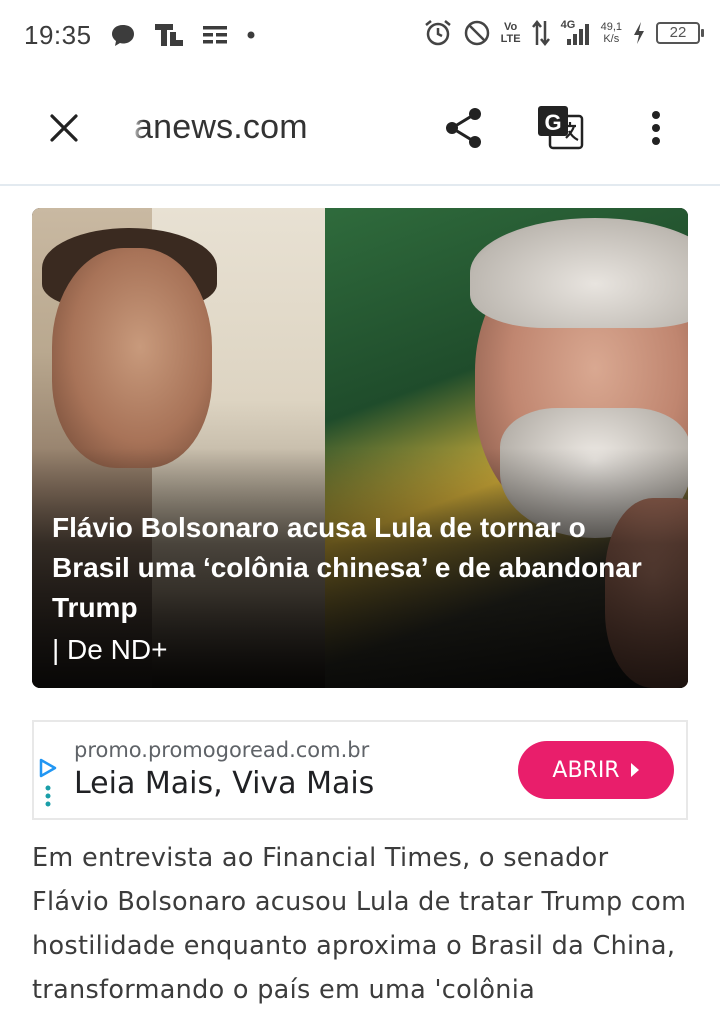  What do you see at coordinates (58, 35) in the screenshot?
I see `clock: 19:35` at bounding box center [58, 35].